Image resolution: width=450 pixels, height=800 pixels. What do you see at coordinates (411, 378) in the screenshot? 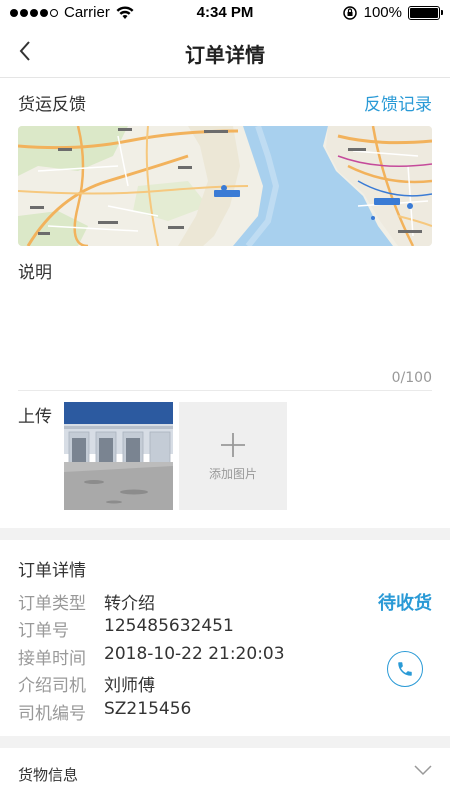
I see `description-char-count: 0/100` at bounding box center [411, 378].